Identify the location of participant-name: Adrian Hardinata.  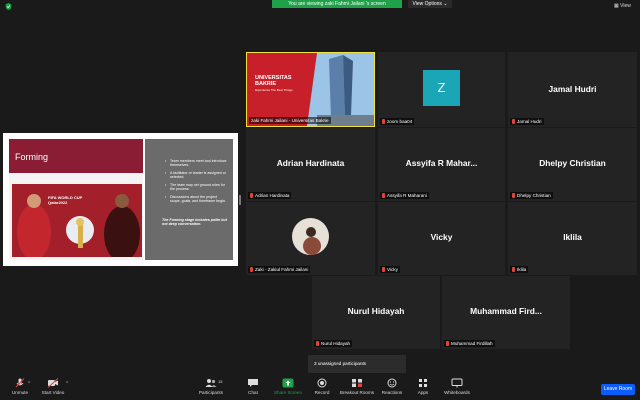
(310, 163).